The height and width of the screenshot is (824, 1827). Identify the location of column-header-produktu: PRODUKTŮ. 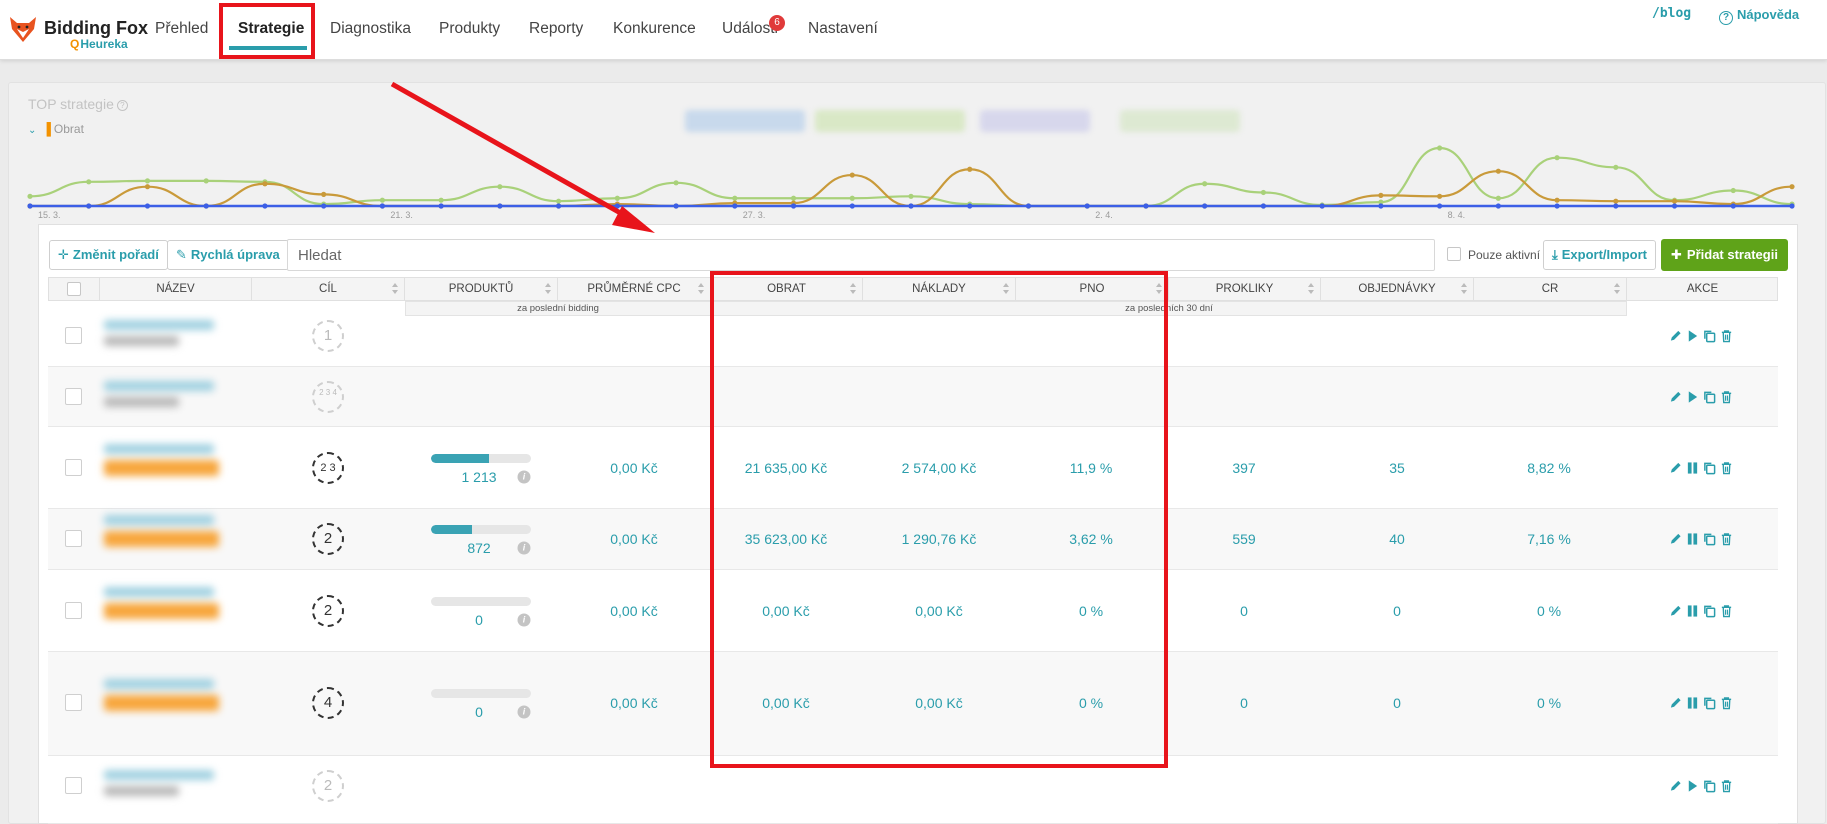
(481, 289).